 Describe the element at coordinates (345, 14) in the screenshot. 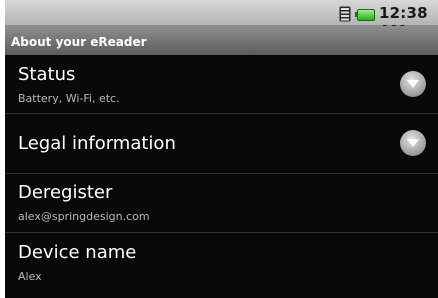

I see `signal-icon` at that location.